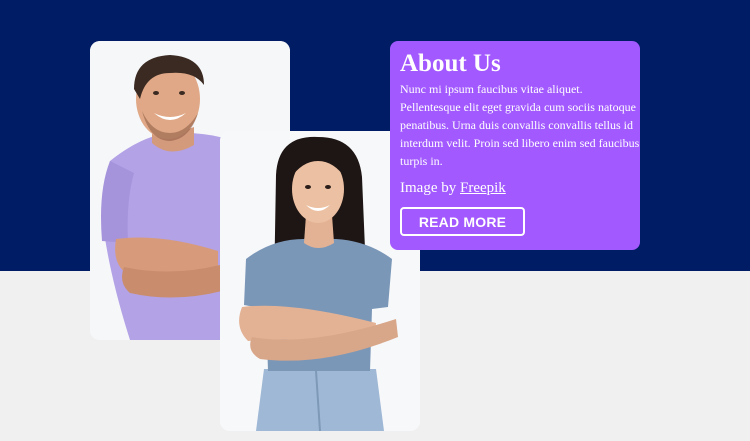 This screenshot has height=441, width=750. I want to click on read-more-button: READ MORE, so click(462, 221).